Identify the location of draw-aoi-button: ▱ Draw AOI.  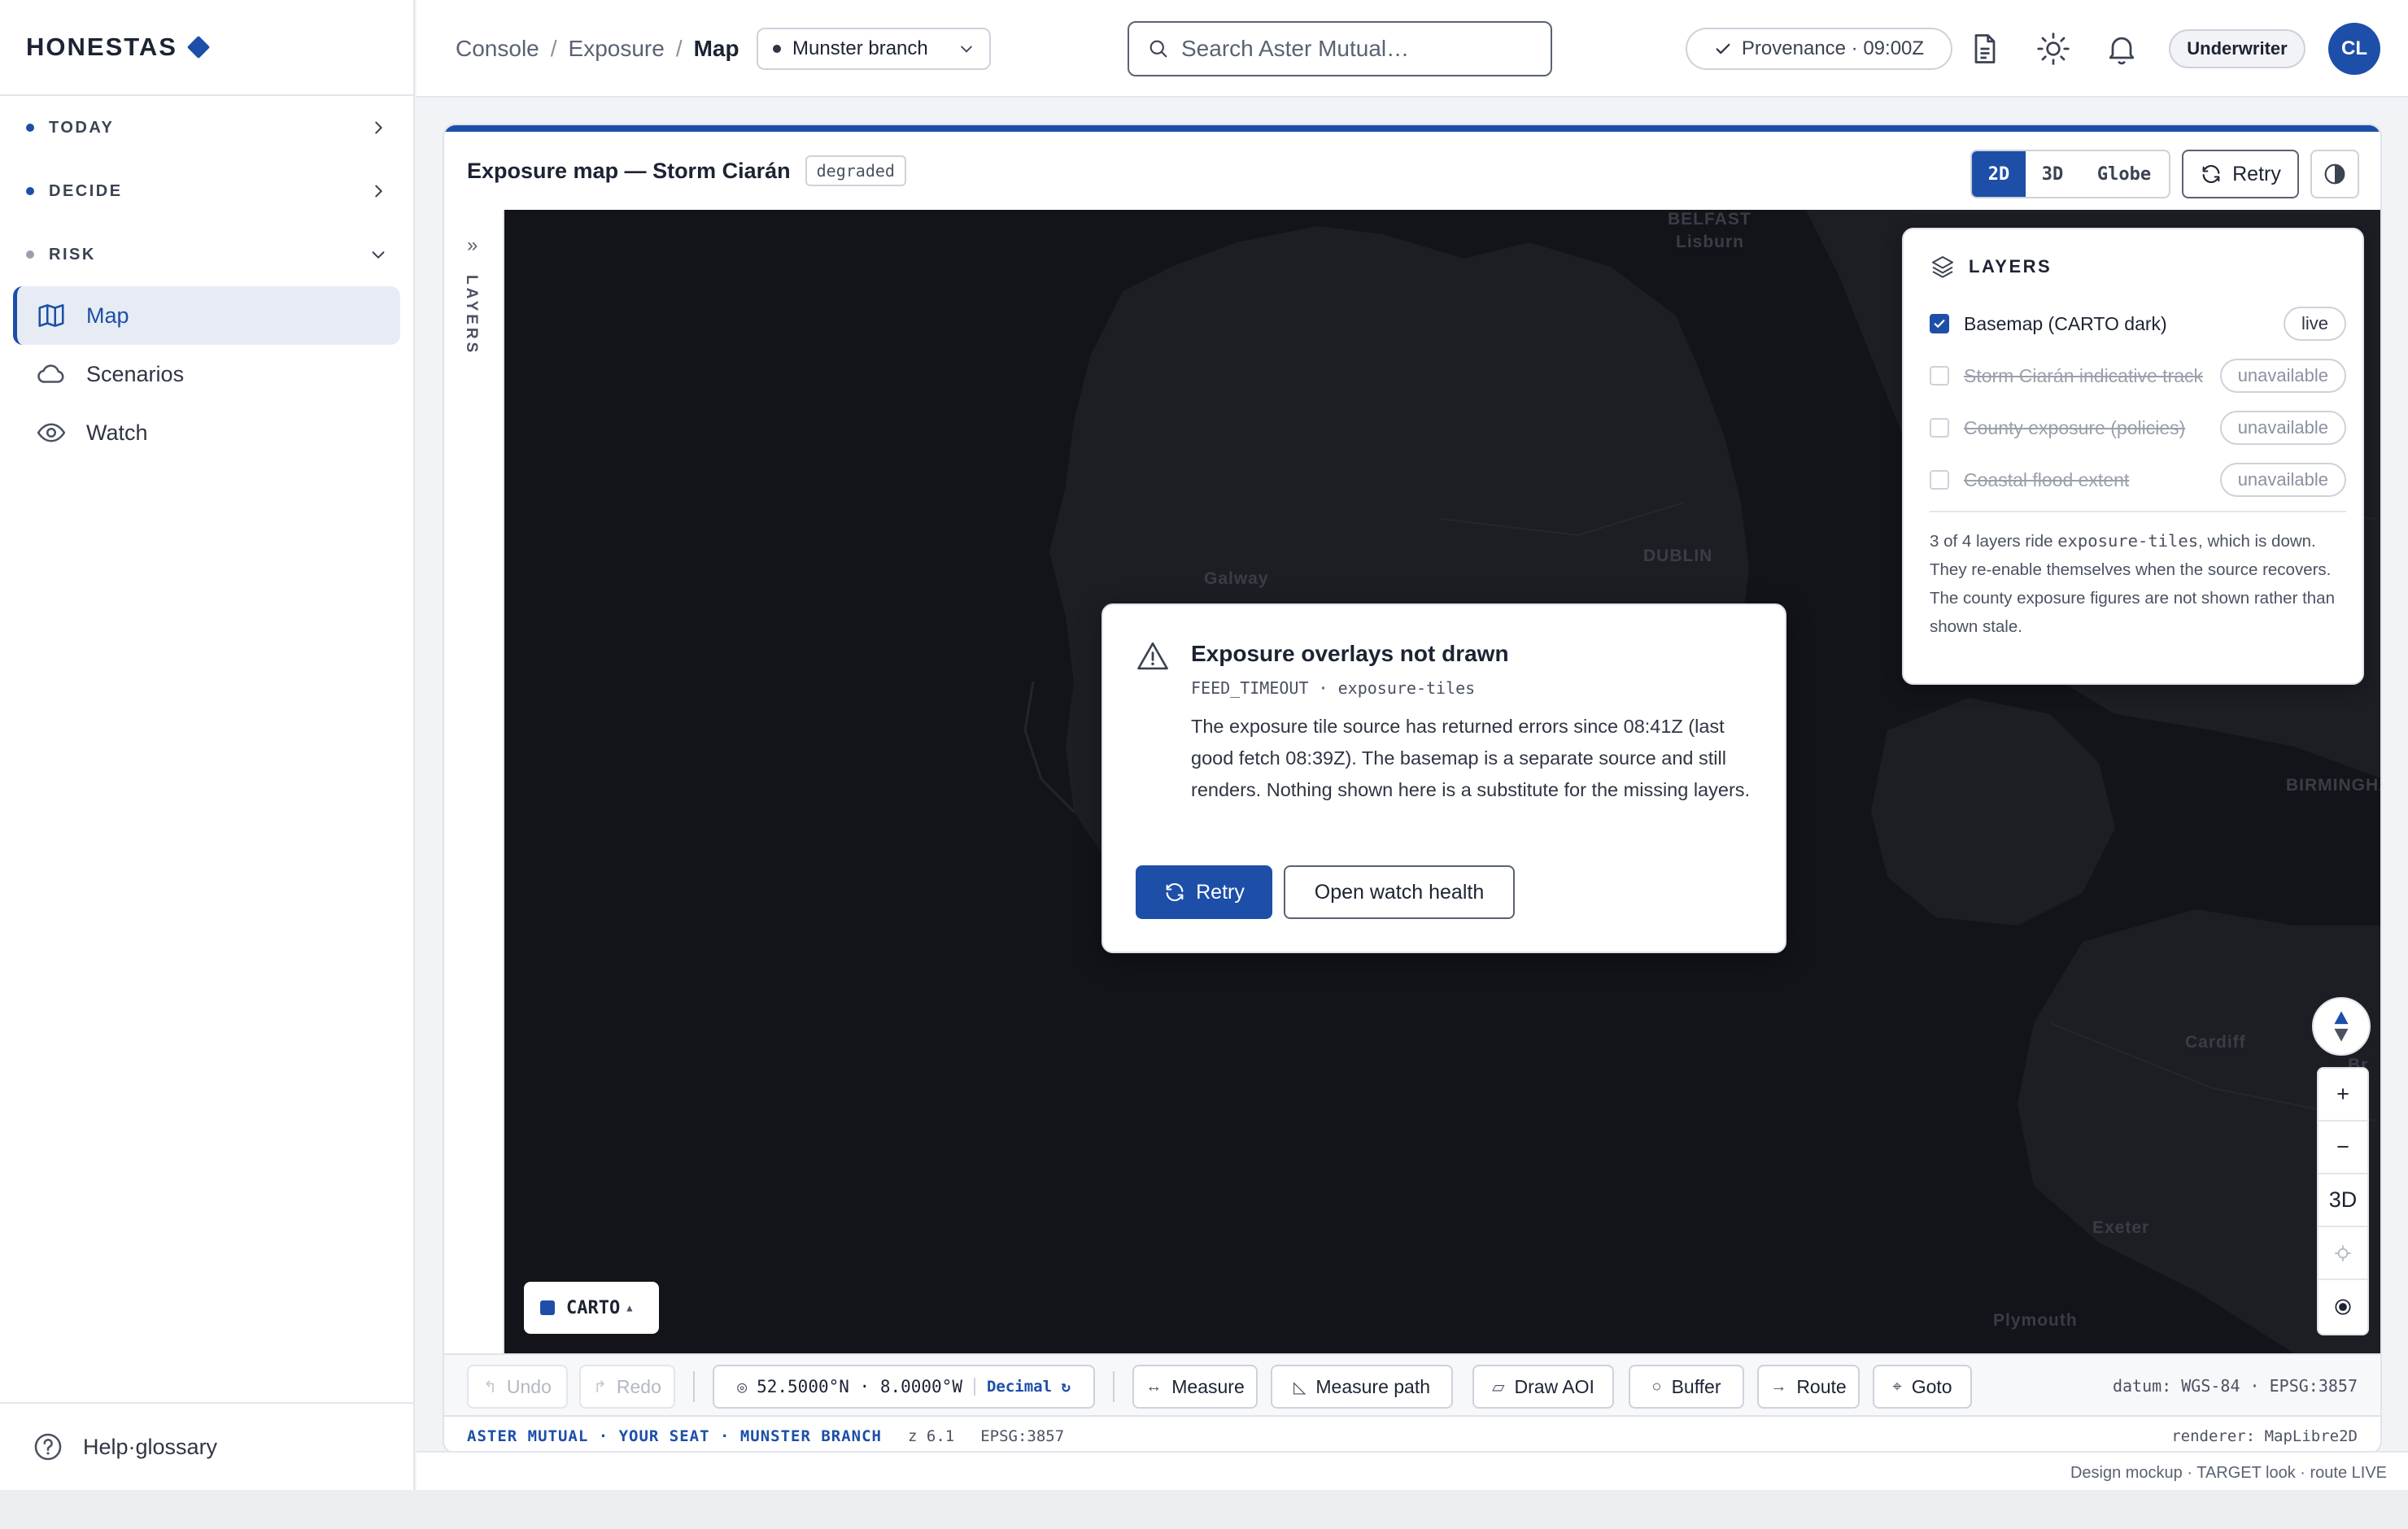
(1543, 1387).